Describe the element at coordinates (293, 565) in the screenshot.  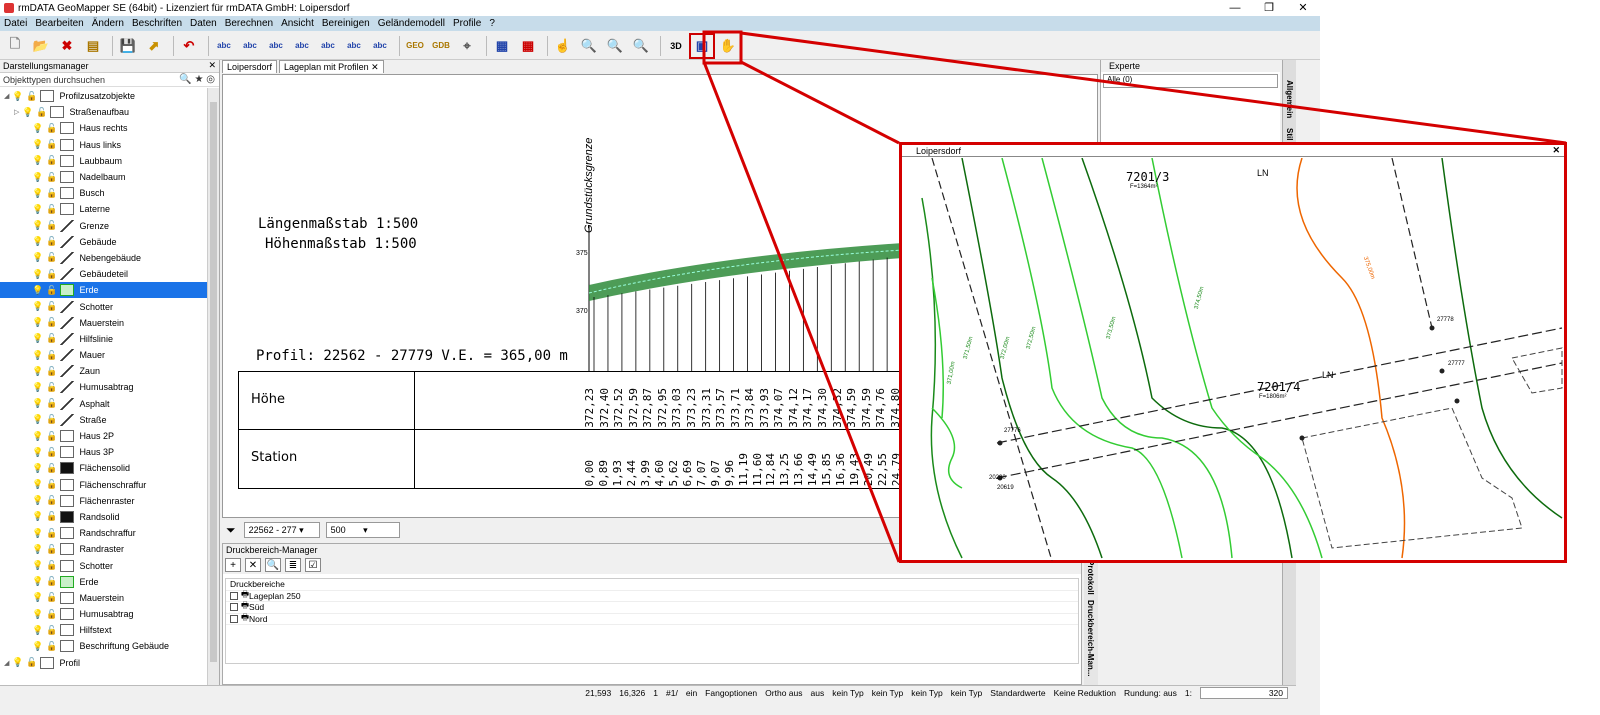
I see `list-icon: ≣` at that location.